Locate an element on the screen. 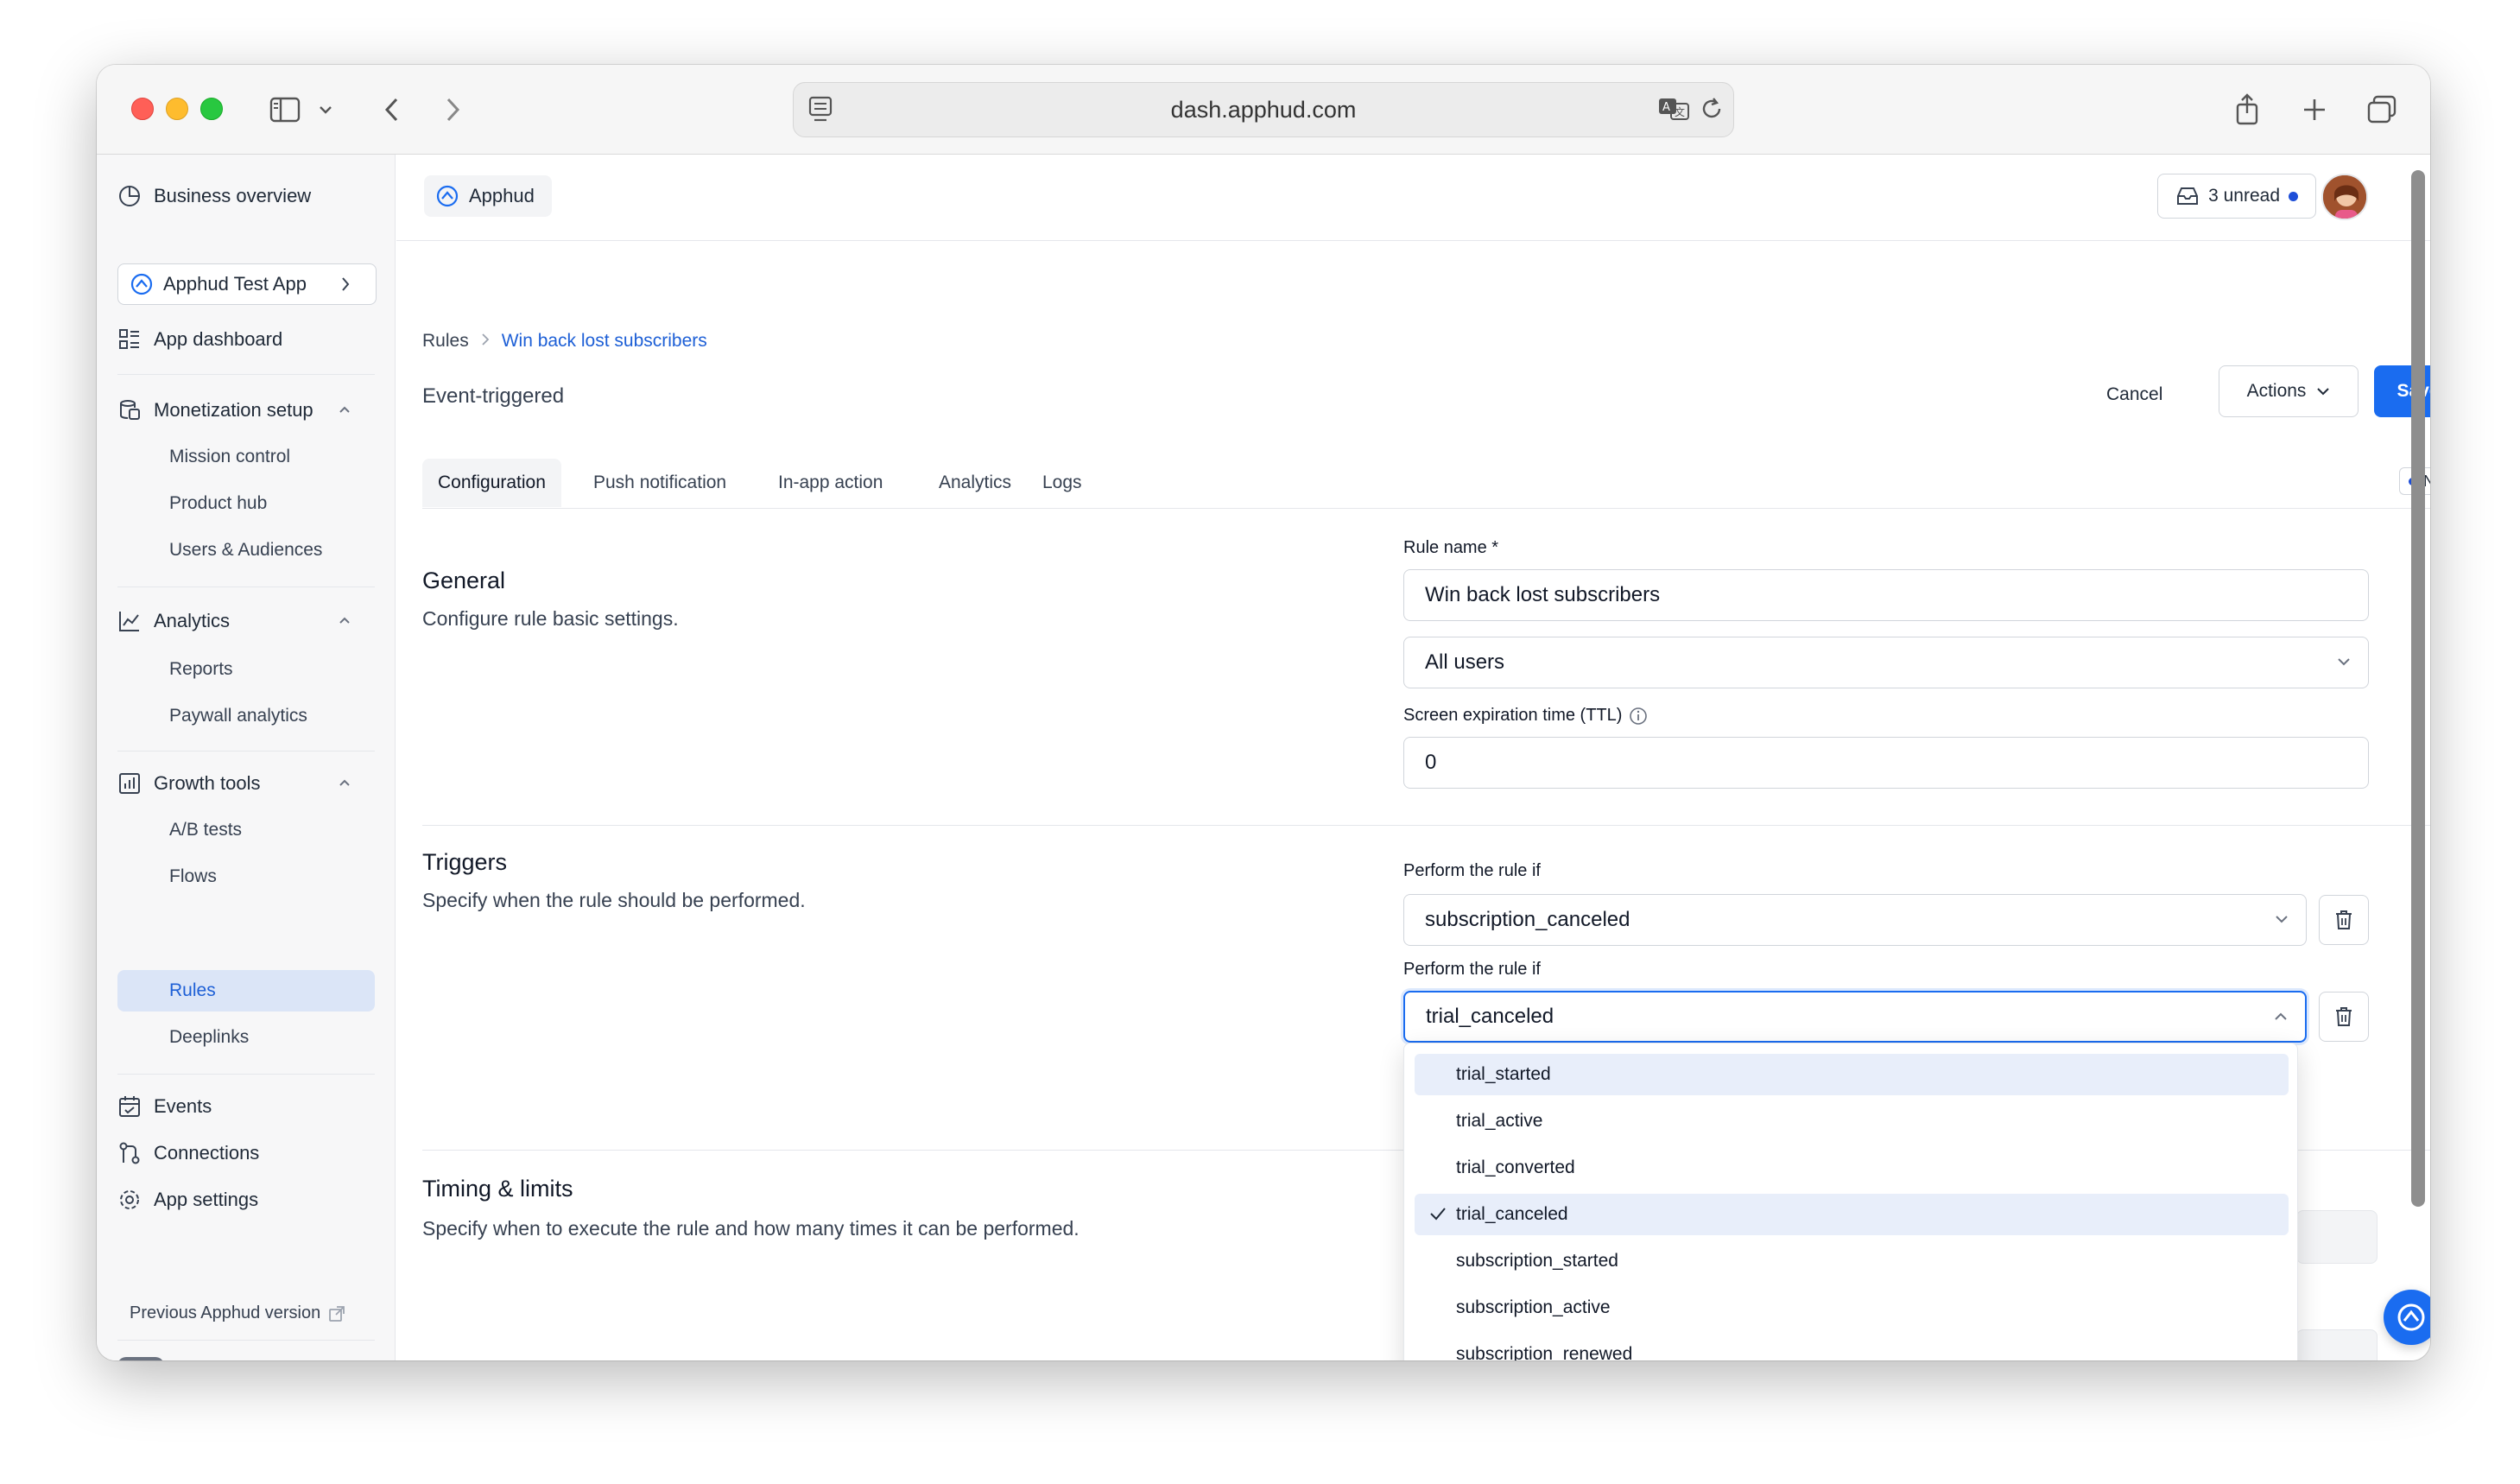 This screenshot has height=1484, width=2520. cancel-button: Cancel is located at coordinates (2134, 394).